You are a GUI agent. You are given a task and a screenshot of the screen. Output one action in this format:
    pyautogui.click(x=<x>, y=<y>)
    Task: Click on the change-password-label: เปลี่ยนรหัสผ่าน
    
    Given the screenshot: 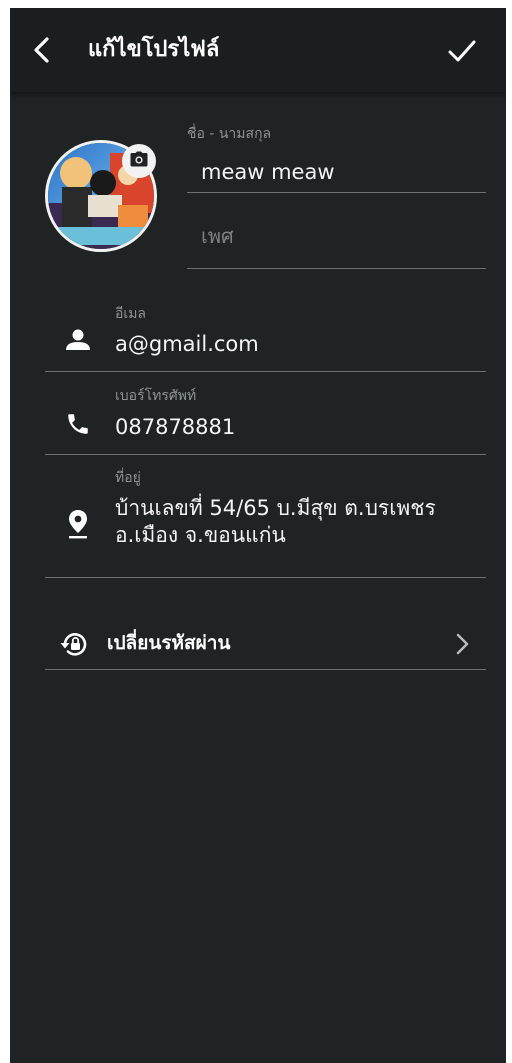 What is the action you would take?
    pyautogui.click(x=169, y=643)
    